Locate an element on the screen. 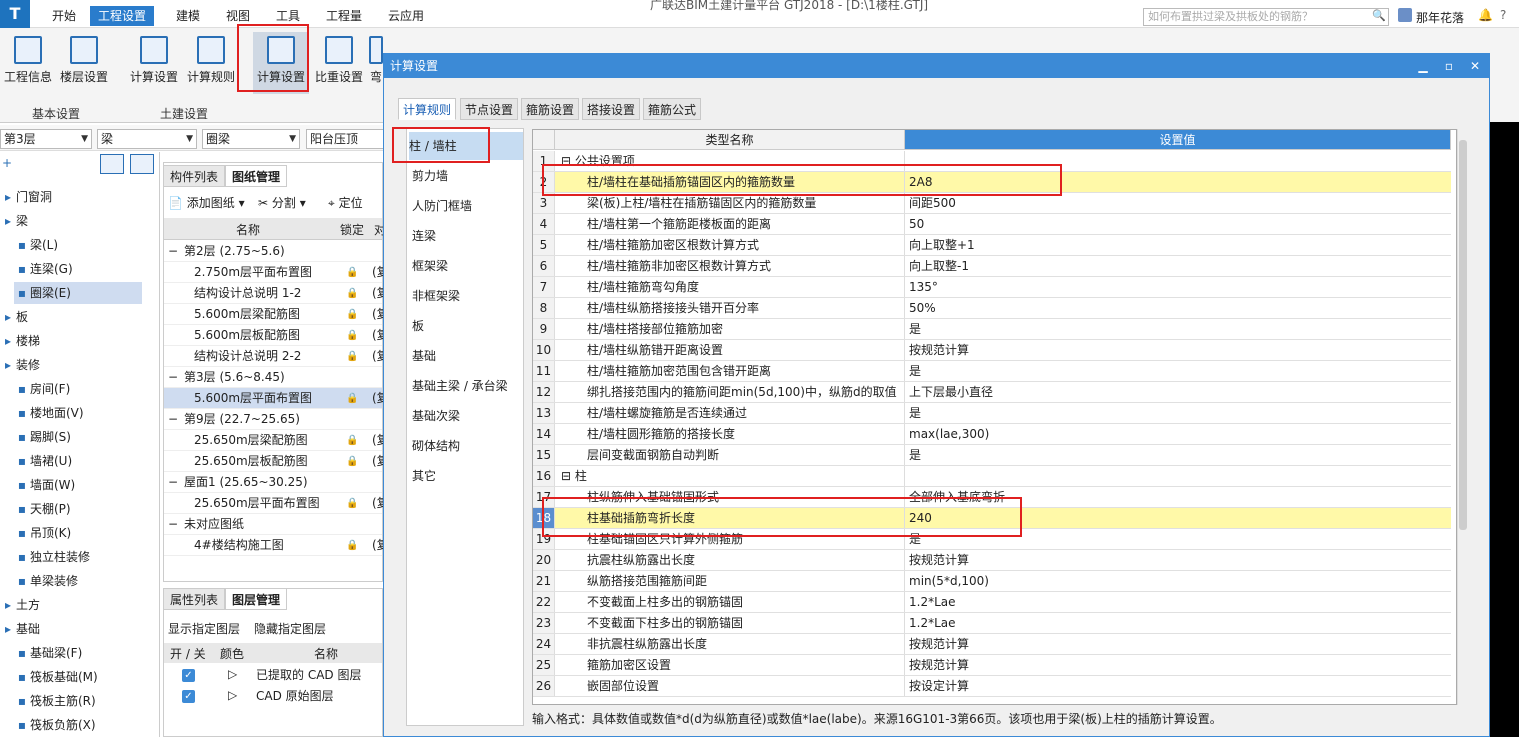 The height and width of the screenshot is (737, 1519). list-view-icon is located at coordinates (112, 164).